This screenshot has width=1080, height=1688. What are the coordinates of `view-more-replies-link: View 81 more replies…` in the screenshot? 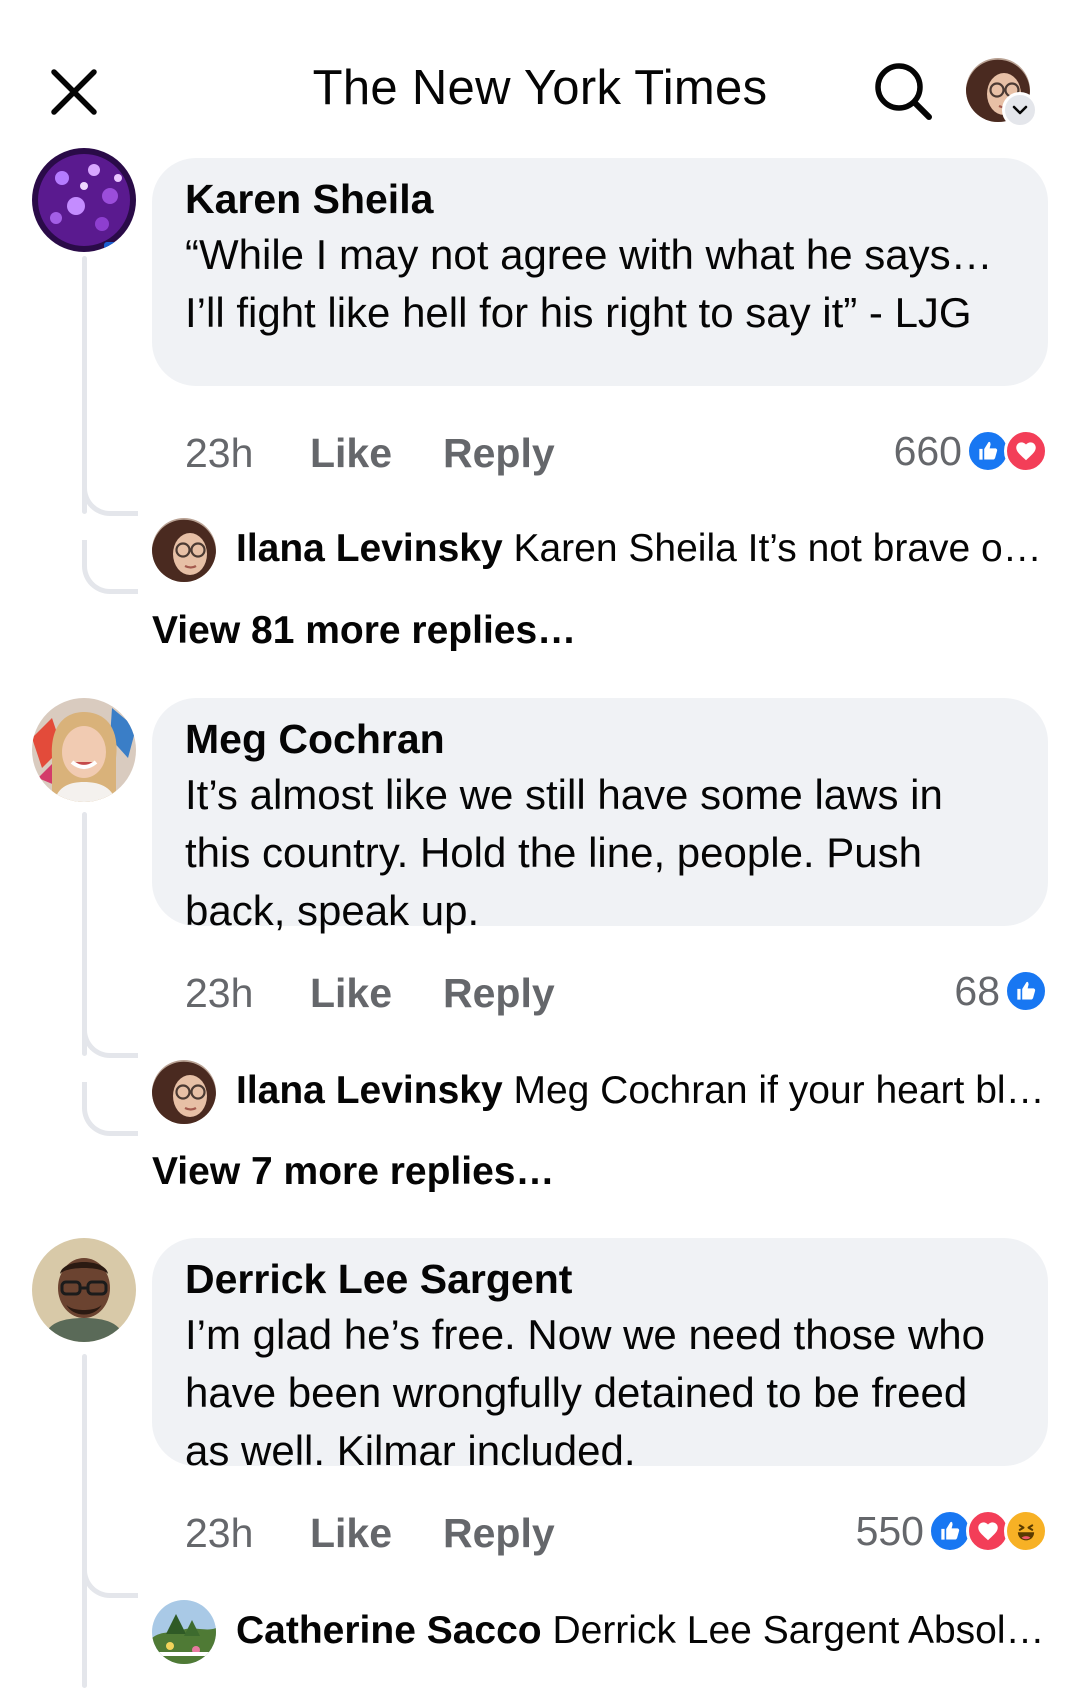 It's located at (364, 631).